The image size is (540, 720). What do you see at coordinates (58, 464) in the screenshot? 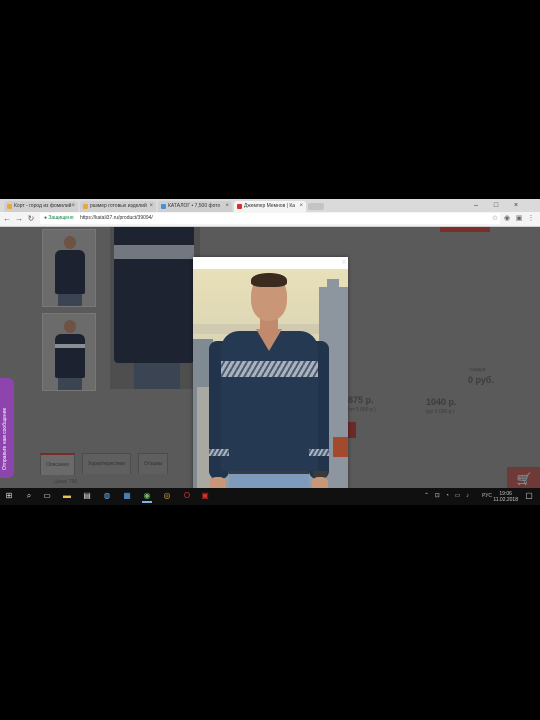
I see `tab-description: Описание` at bounding box center [58, 464].